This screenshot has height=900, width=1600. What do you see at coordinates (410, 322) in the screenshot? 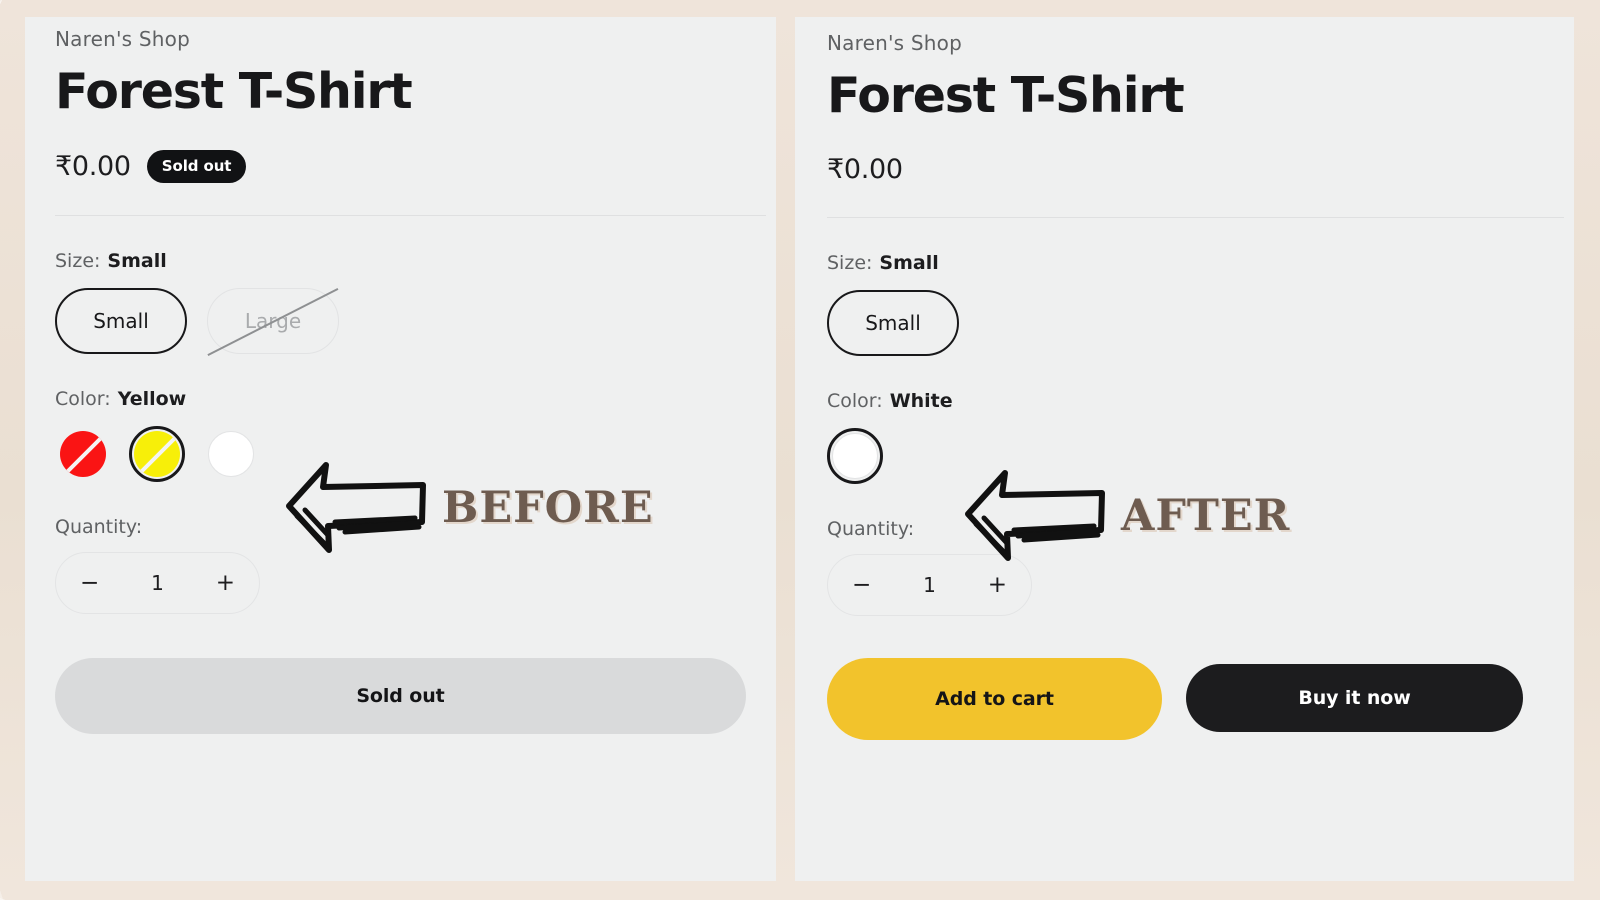
I see `size-option-list: Small Large` at bounding box center [410, 322].